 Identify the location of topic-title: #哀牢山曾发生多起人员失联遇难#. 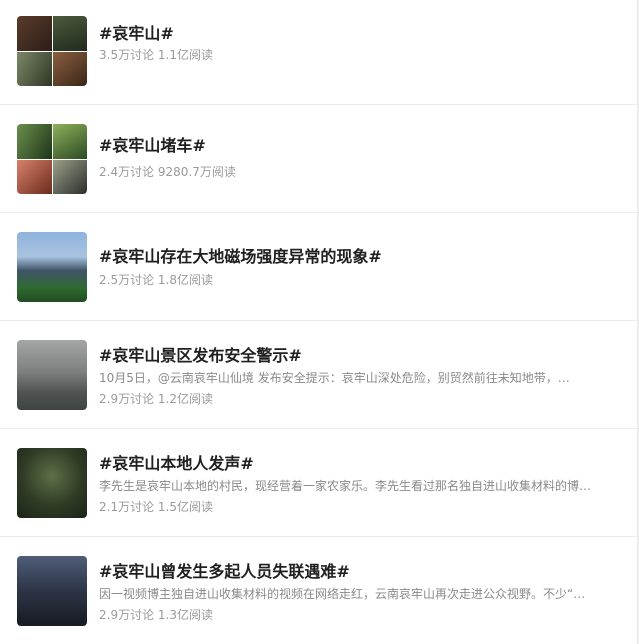
(224, 570).